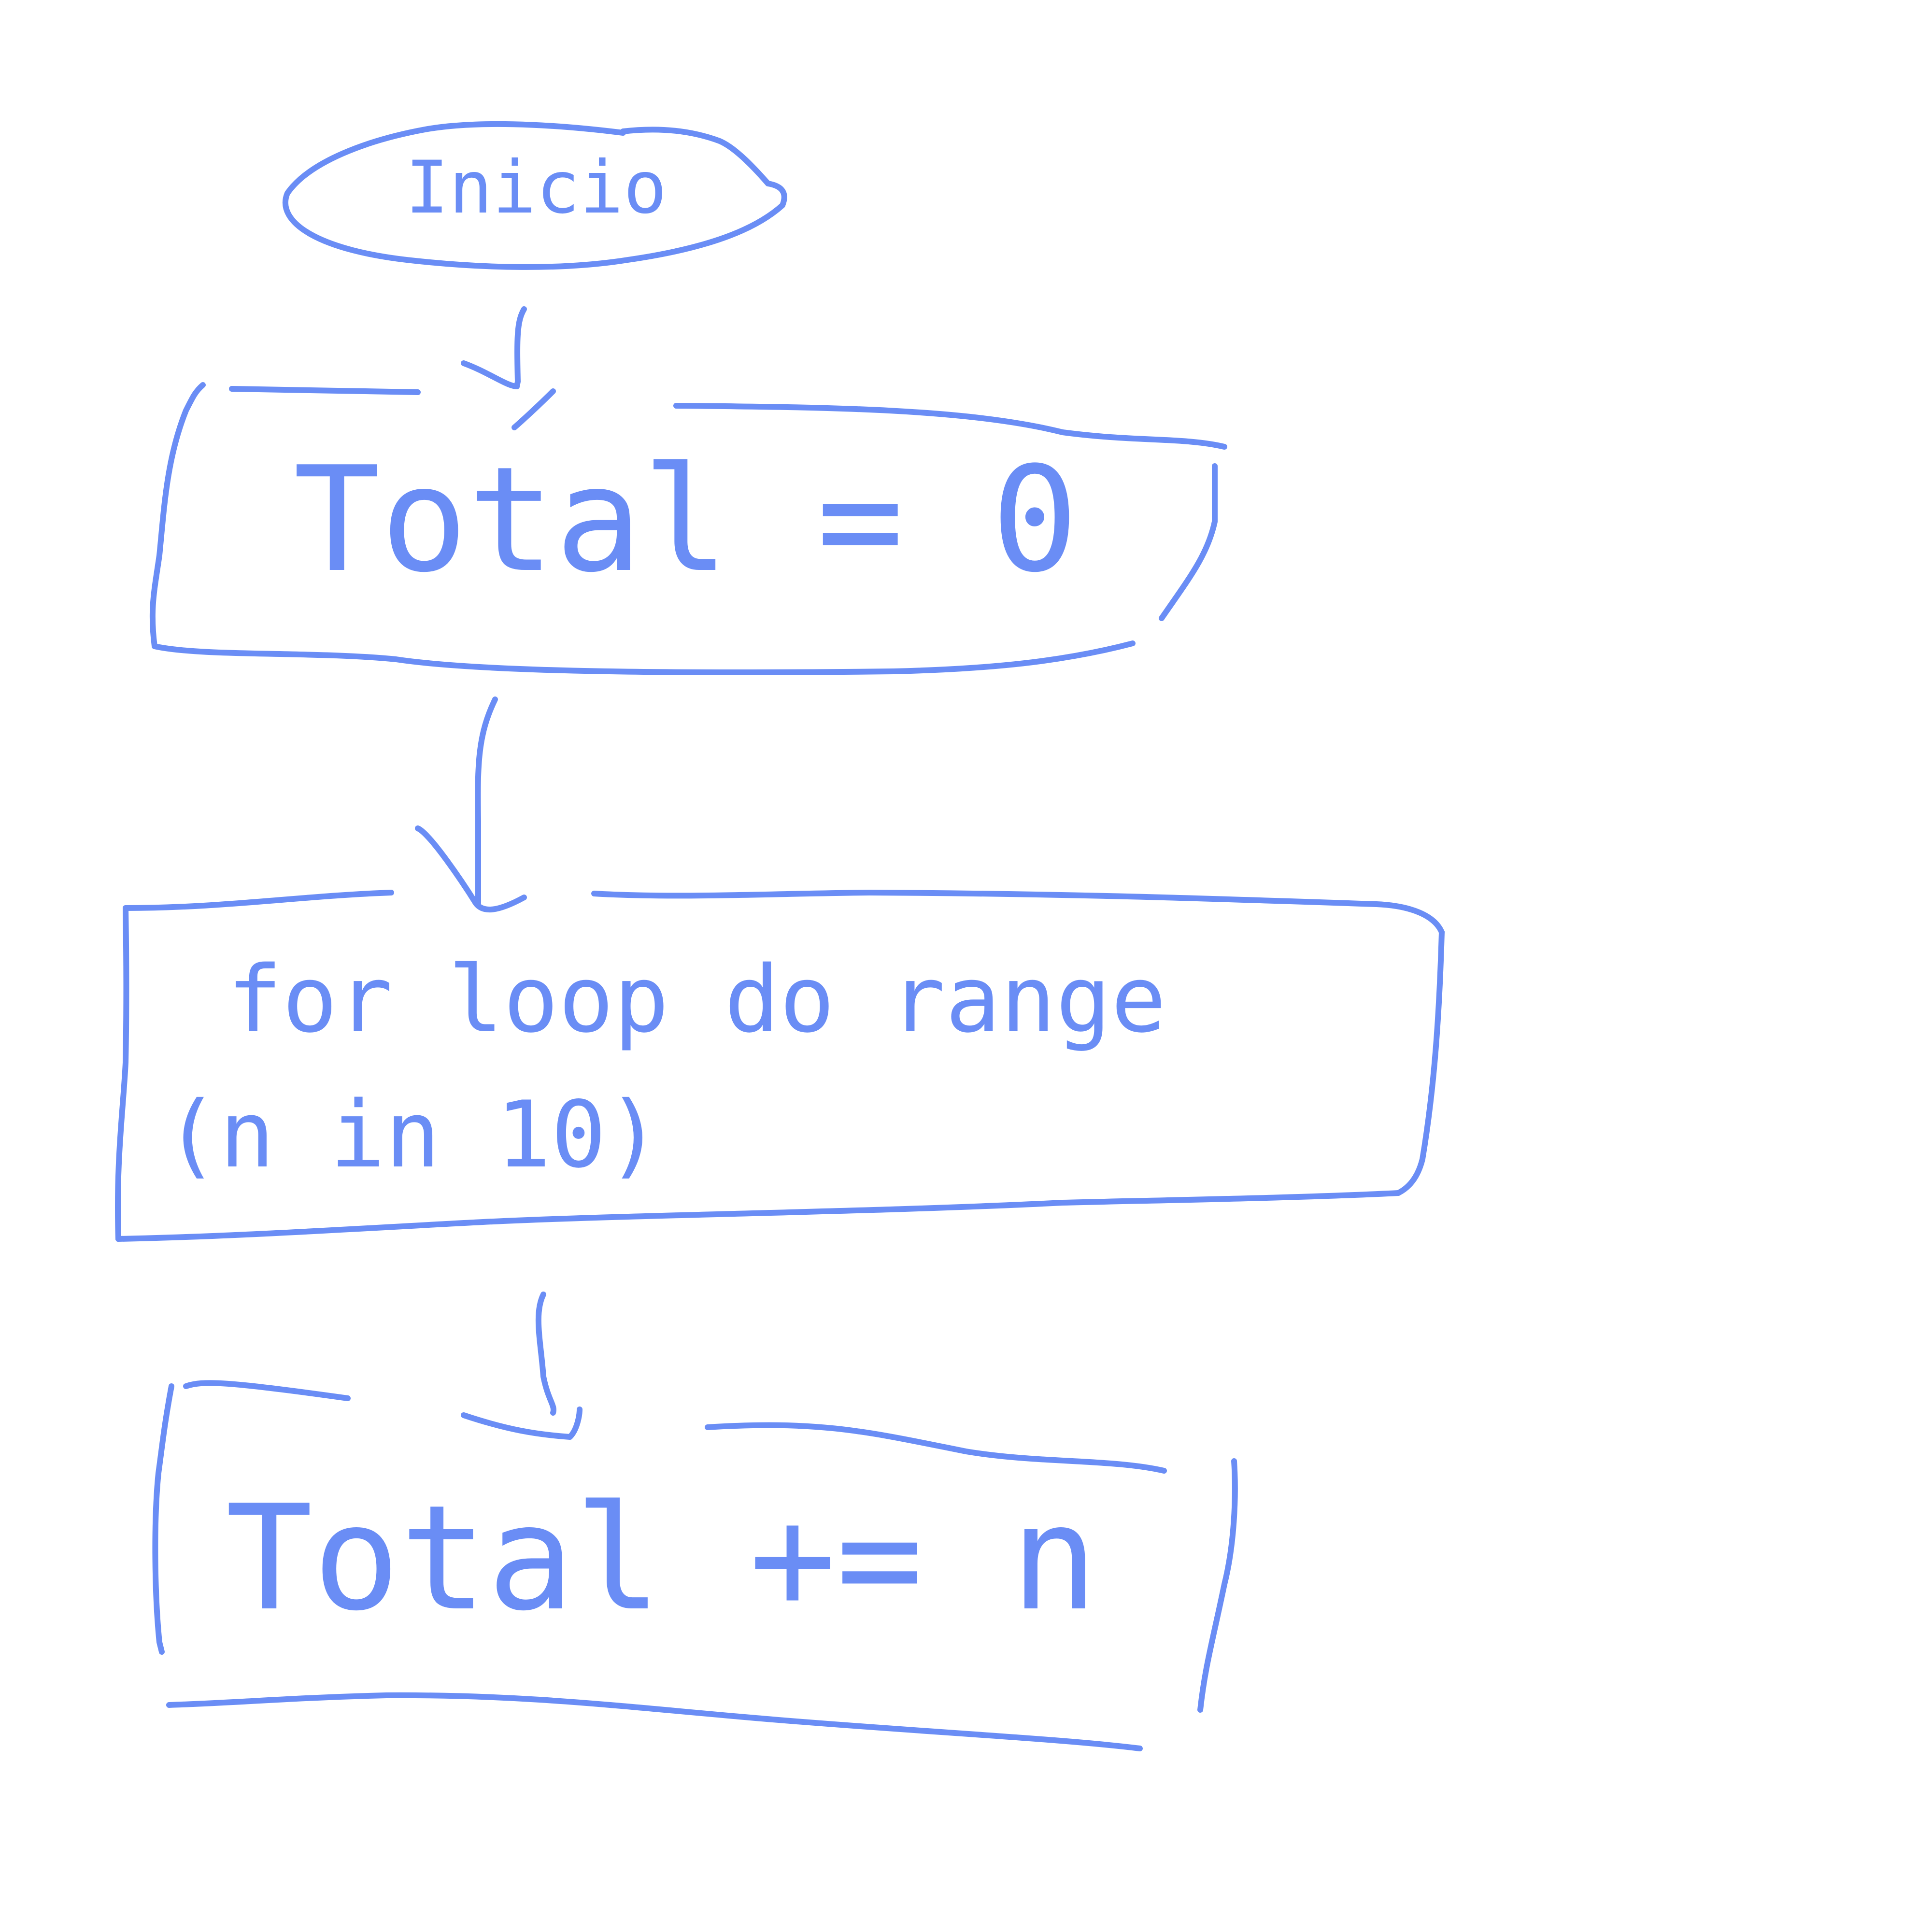  What do you see at coordinates (413, 1134) in the screenshot?
I see `loop-label-line2: (n in 10)` at bounding box center [413, 1134].